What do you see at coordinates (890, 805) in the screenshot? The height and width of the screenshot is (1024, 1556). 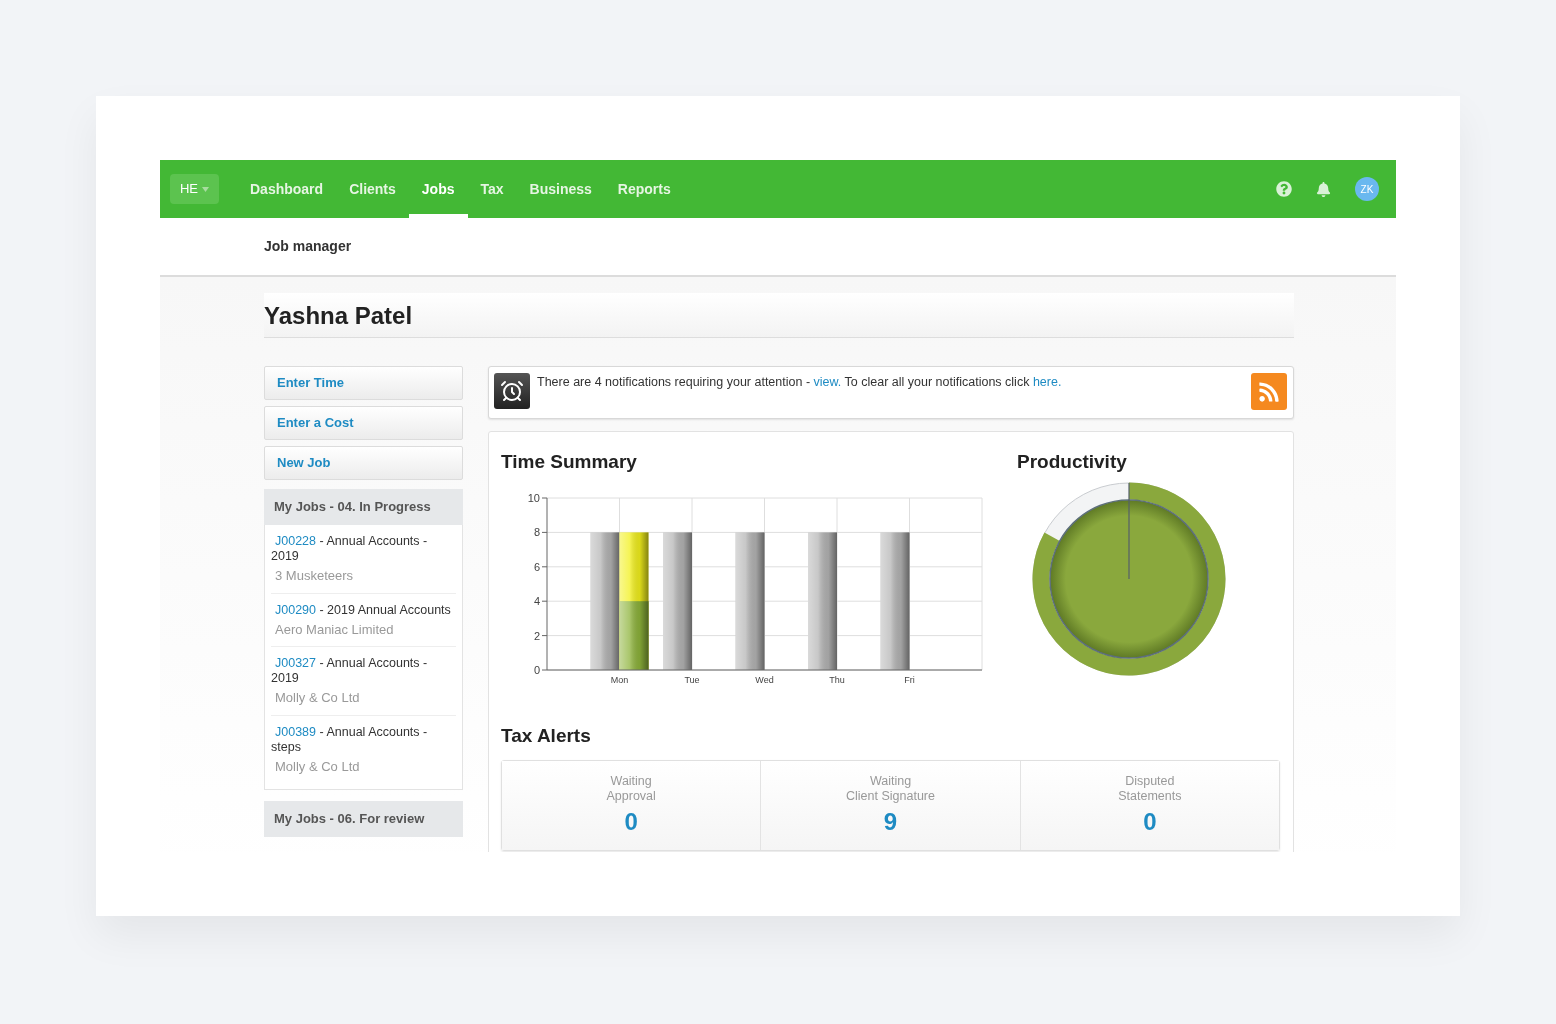 I see `tax-alert-tile: Waiting Client Signature 9` at bounding box center [890, 805].